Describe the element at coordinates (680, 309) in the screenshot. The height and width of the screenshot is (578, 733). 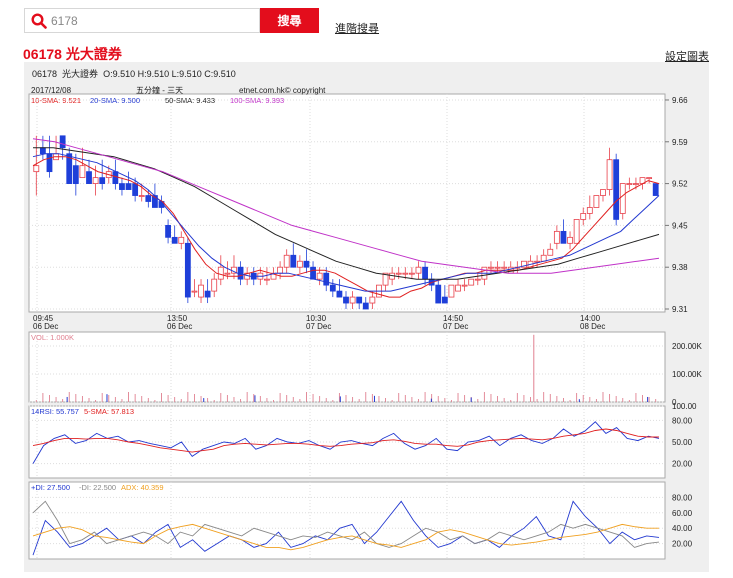
I see `price-tick-label: 9.31` at that location.